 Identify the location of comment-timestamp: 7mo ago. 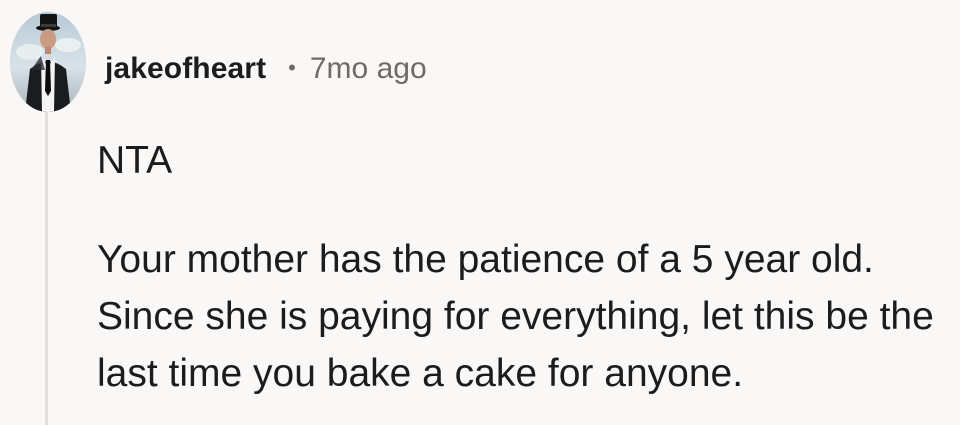
(368, 69).